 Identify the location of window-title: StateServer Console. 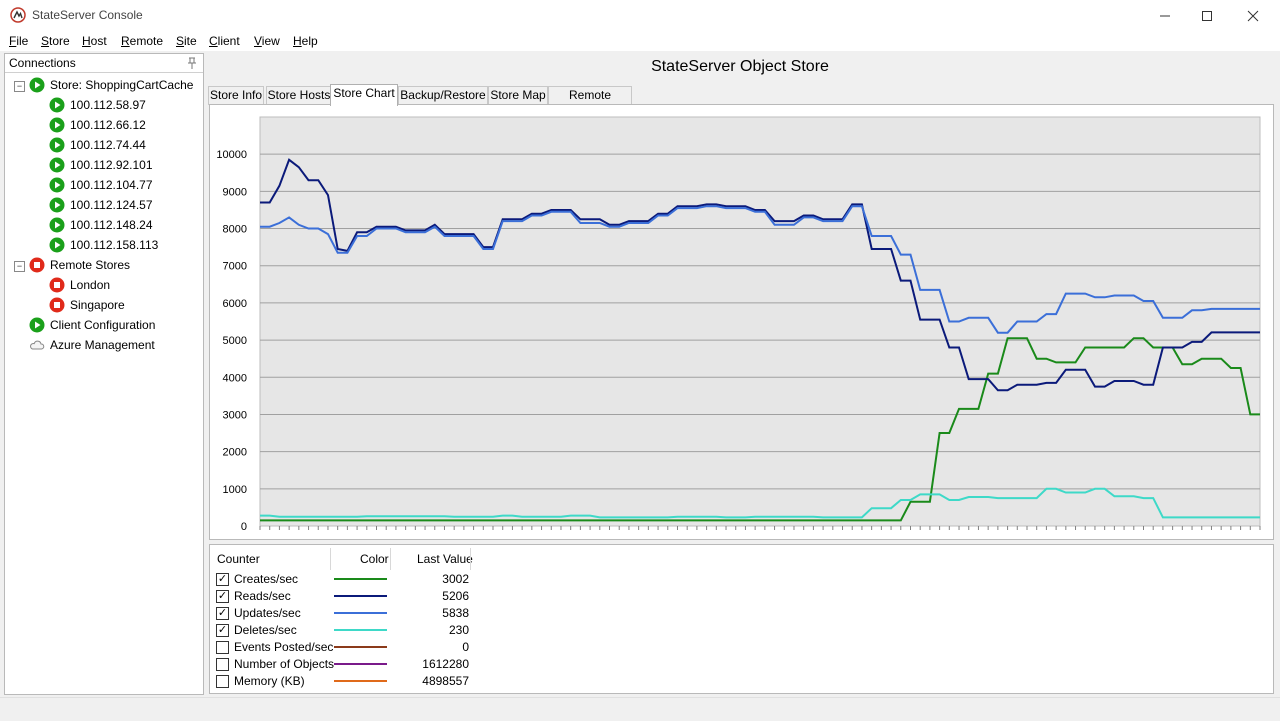
(87, 15).